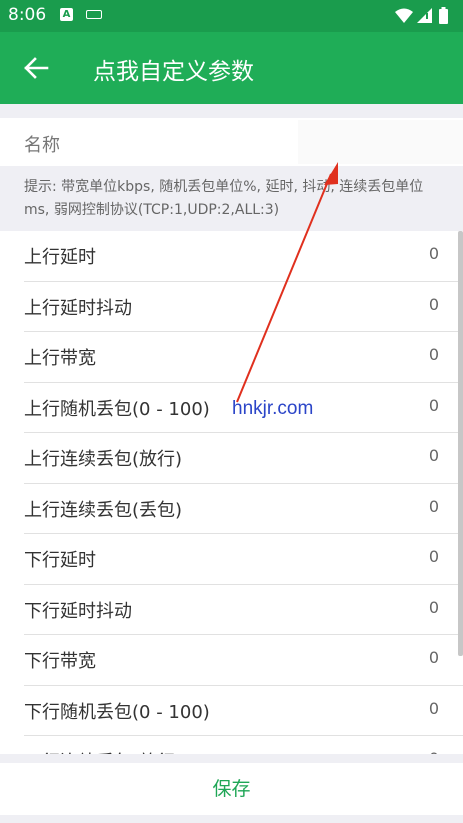  Describe the element at coordinates (380, 142) in the screenshot. I see `name-input` at that location.